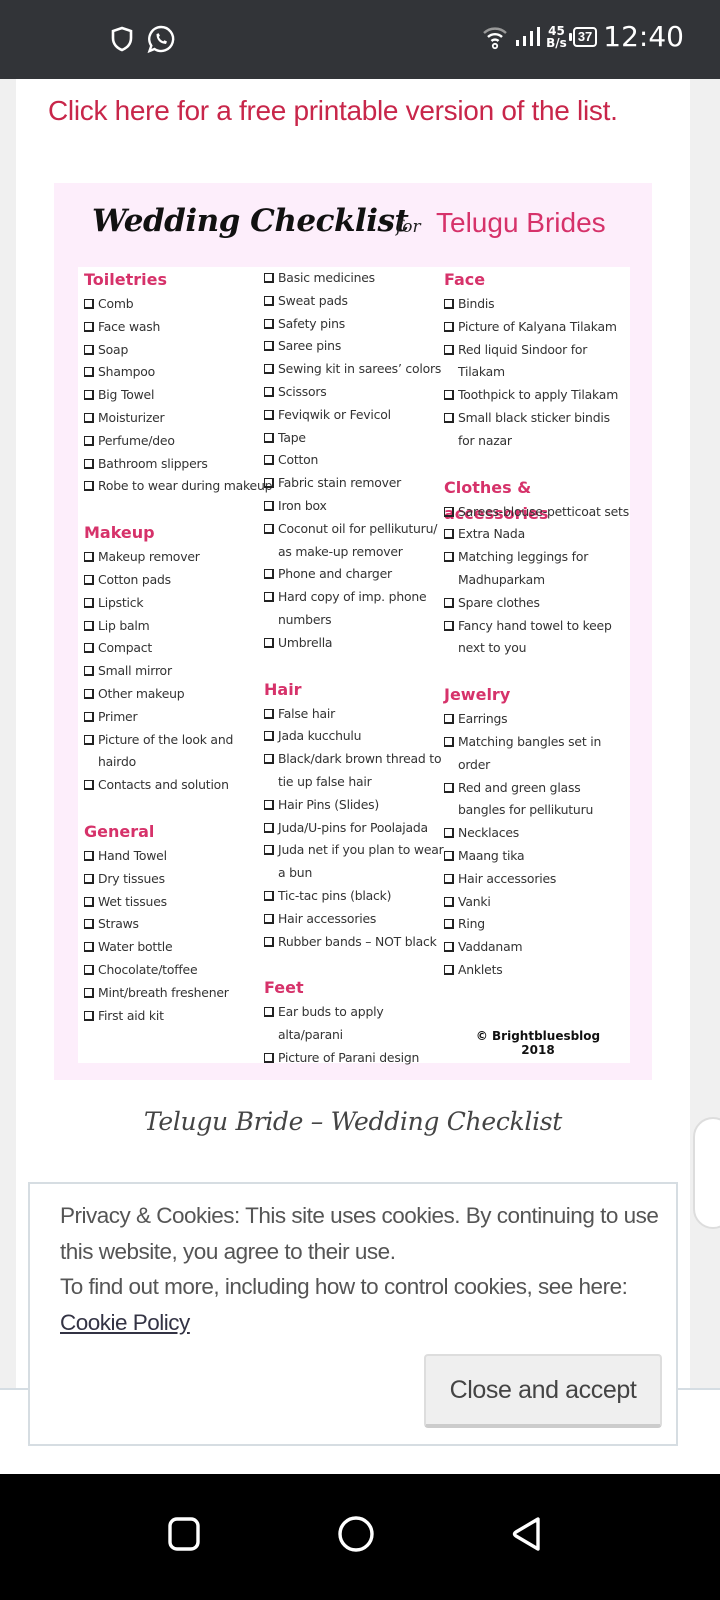 Image resolution: width=720 pixels, height=1600 pixels. What do you see at coordinates (507, 878) in the screenshot?
I see `checklist-item-label: Hair accessories` at bounding box center [507, 878].